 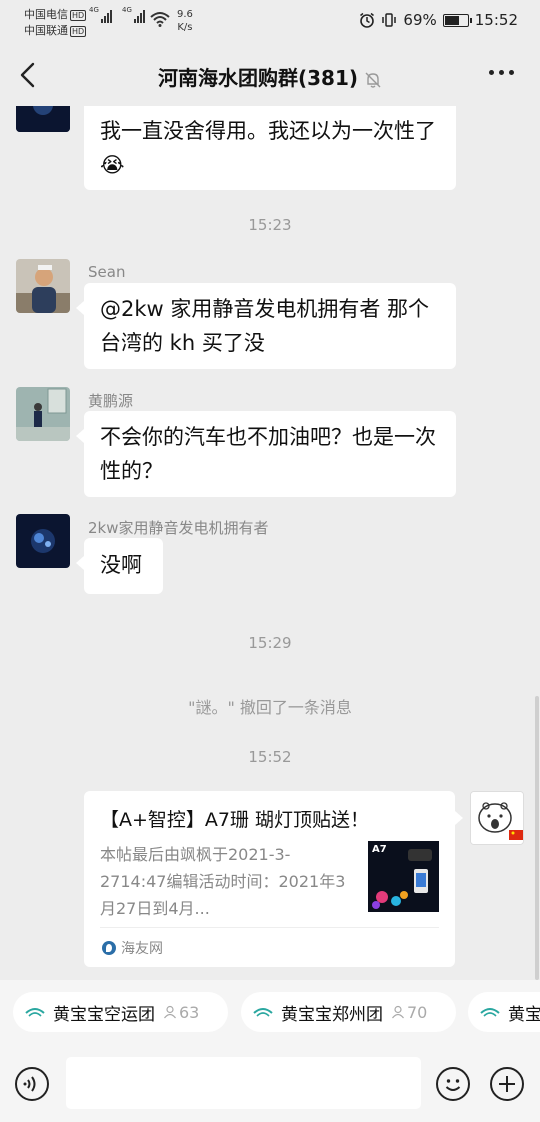 What do you see at coordinates (185, 21) in the screenshot?
I see `net-speed: 9.6 K/s` at bounding box center [185, 21].